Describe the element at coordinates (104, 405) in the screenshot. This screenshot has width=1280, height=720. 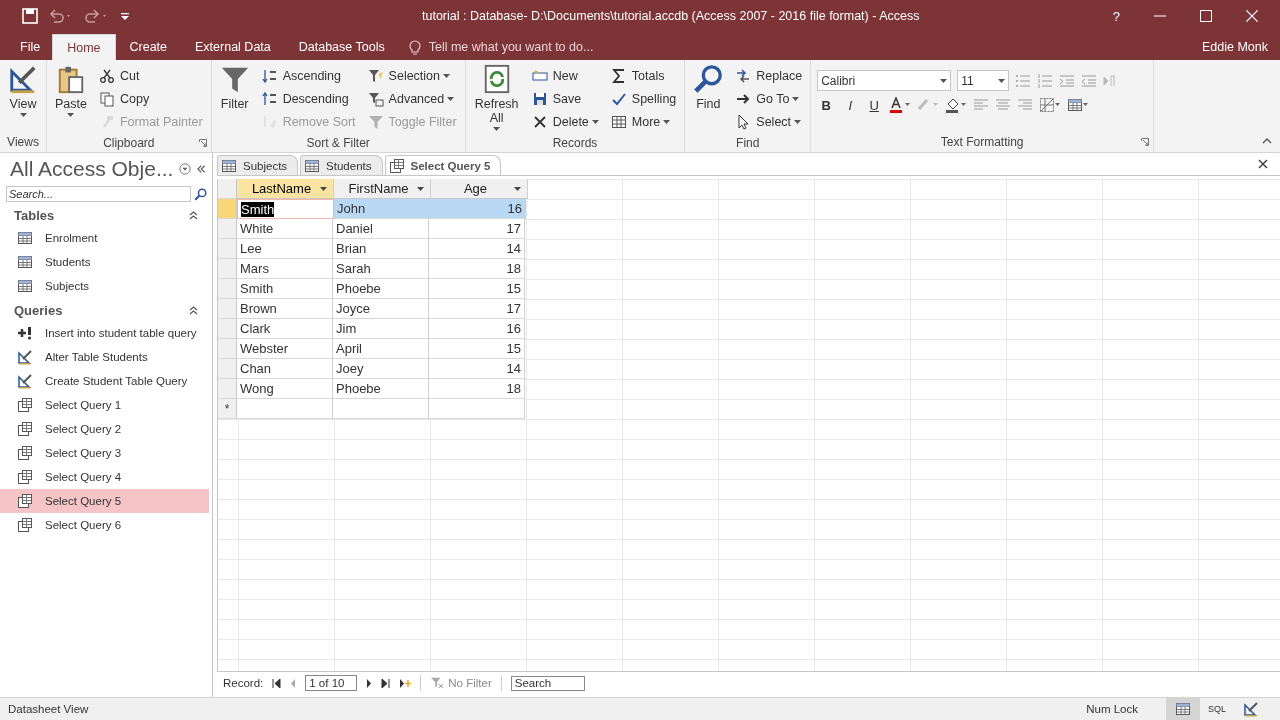
I see `navigation-item: Select Query 1` at that location.